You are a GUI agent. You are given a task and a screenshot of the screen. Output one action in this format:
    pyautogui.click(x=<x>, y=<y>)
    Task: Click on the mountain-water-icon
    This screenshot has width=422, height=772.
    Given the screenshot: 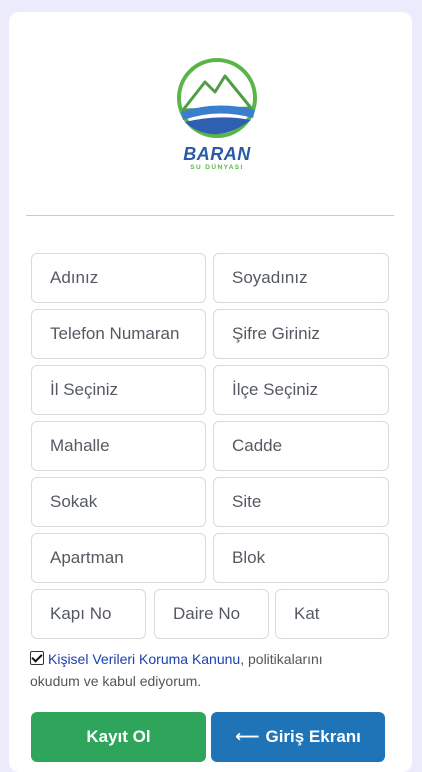 What is the action you would take?
    pyautogui.click(x=217, y=98)
    